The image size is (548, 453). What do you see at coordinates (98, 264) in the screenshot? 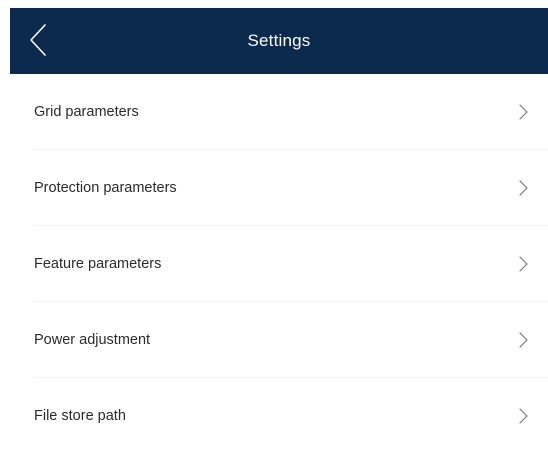
I see `settings-item-label: Feature parameters` at bounding box center [98, 264].